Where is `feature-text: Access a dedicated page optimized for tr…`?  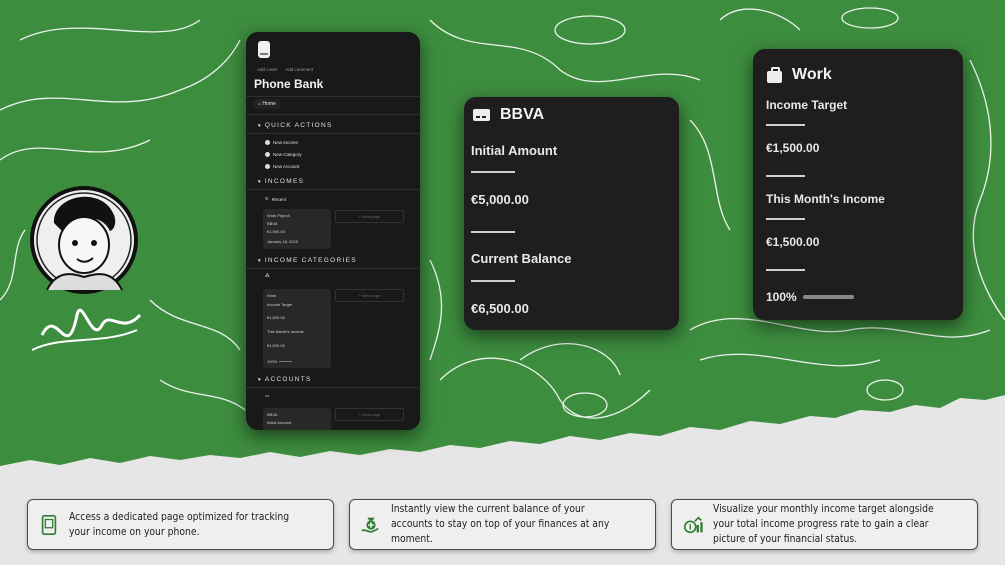 feature-text: Access a dedicated page optimized for tr… is located at coordinates (179, 524).